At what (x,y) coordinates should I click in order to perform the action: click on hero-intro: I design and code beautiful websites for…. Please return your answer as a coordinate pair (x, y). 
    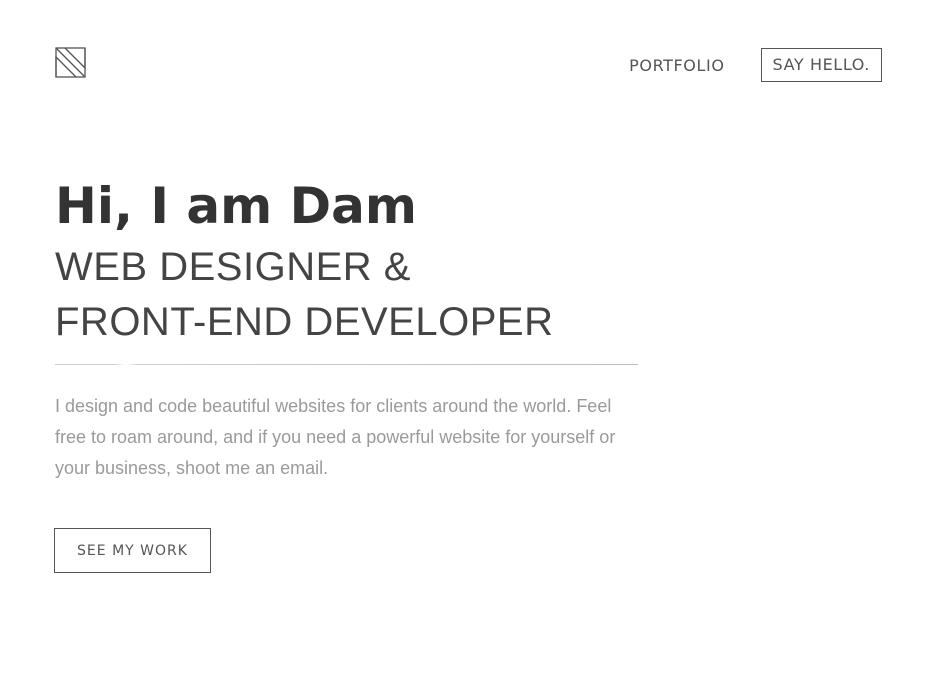
    Looking at the image, I should click on (342, 437).